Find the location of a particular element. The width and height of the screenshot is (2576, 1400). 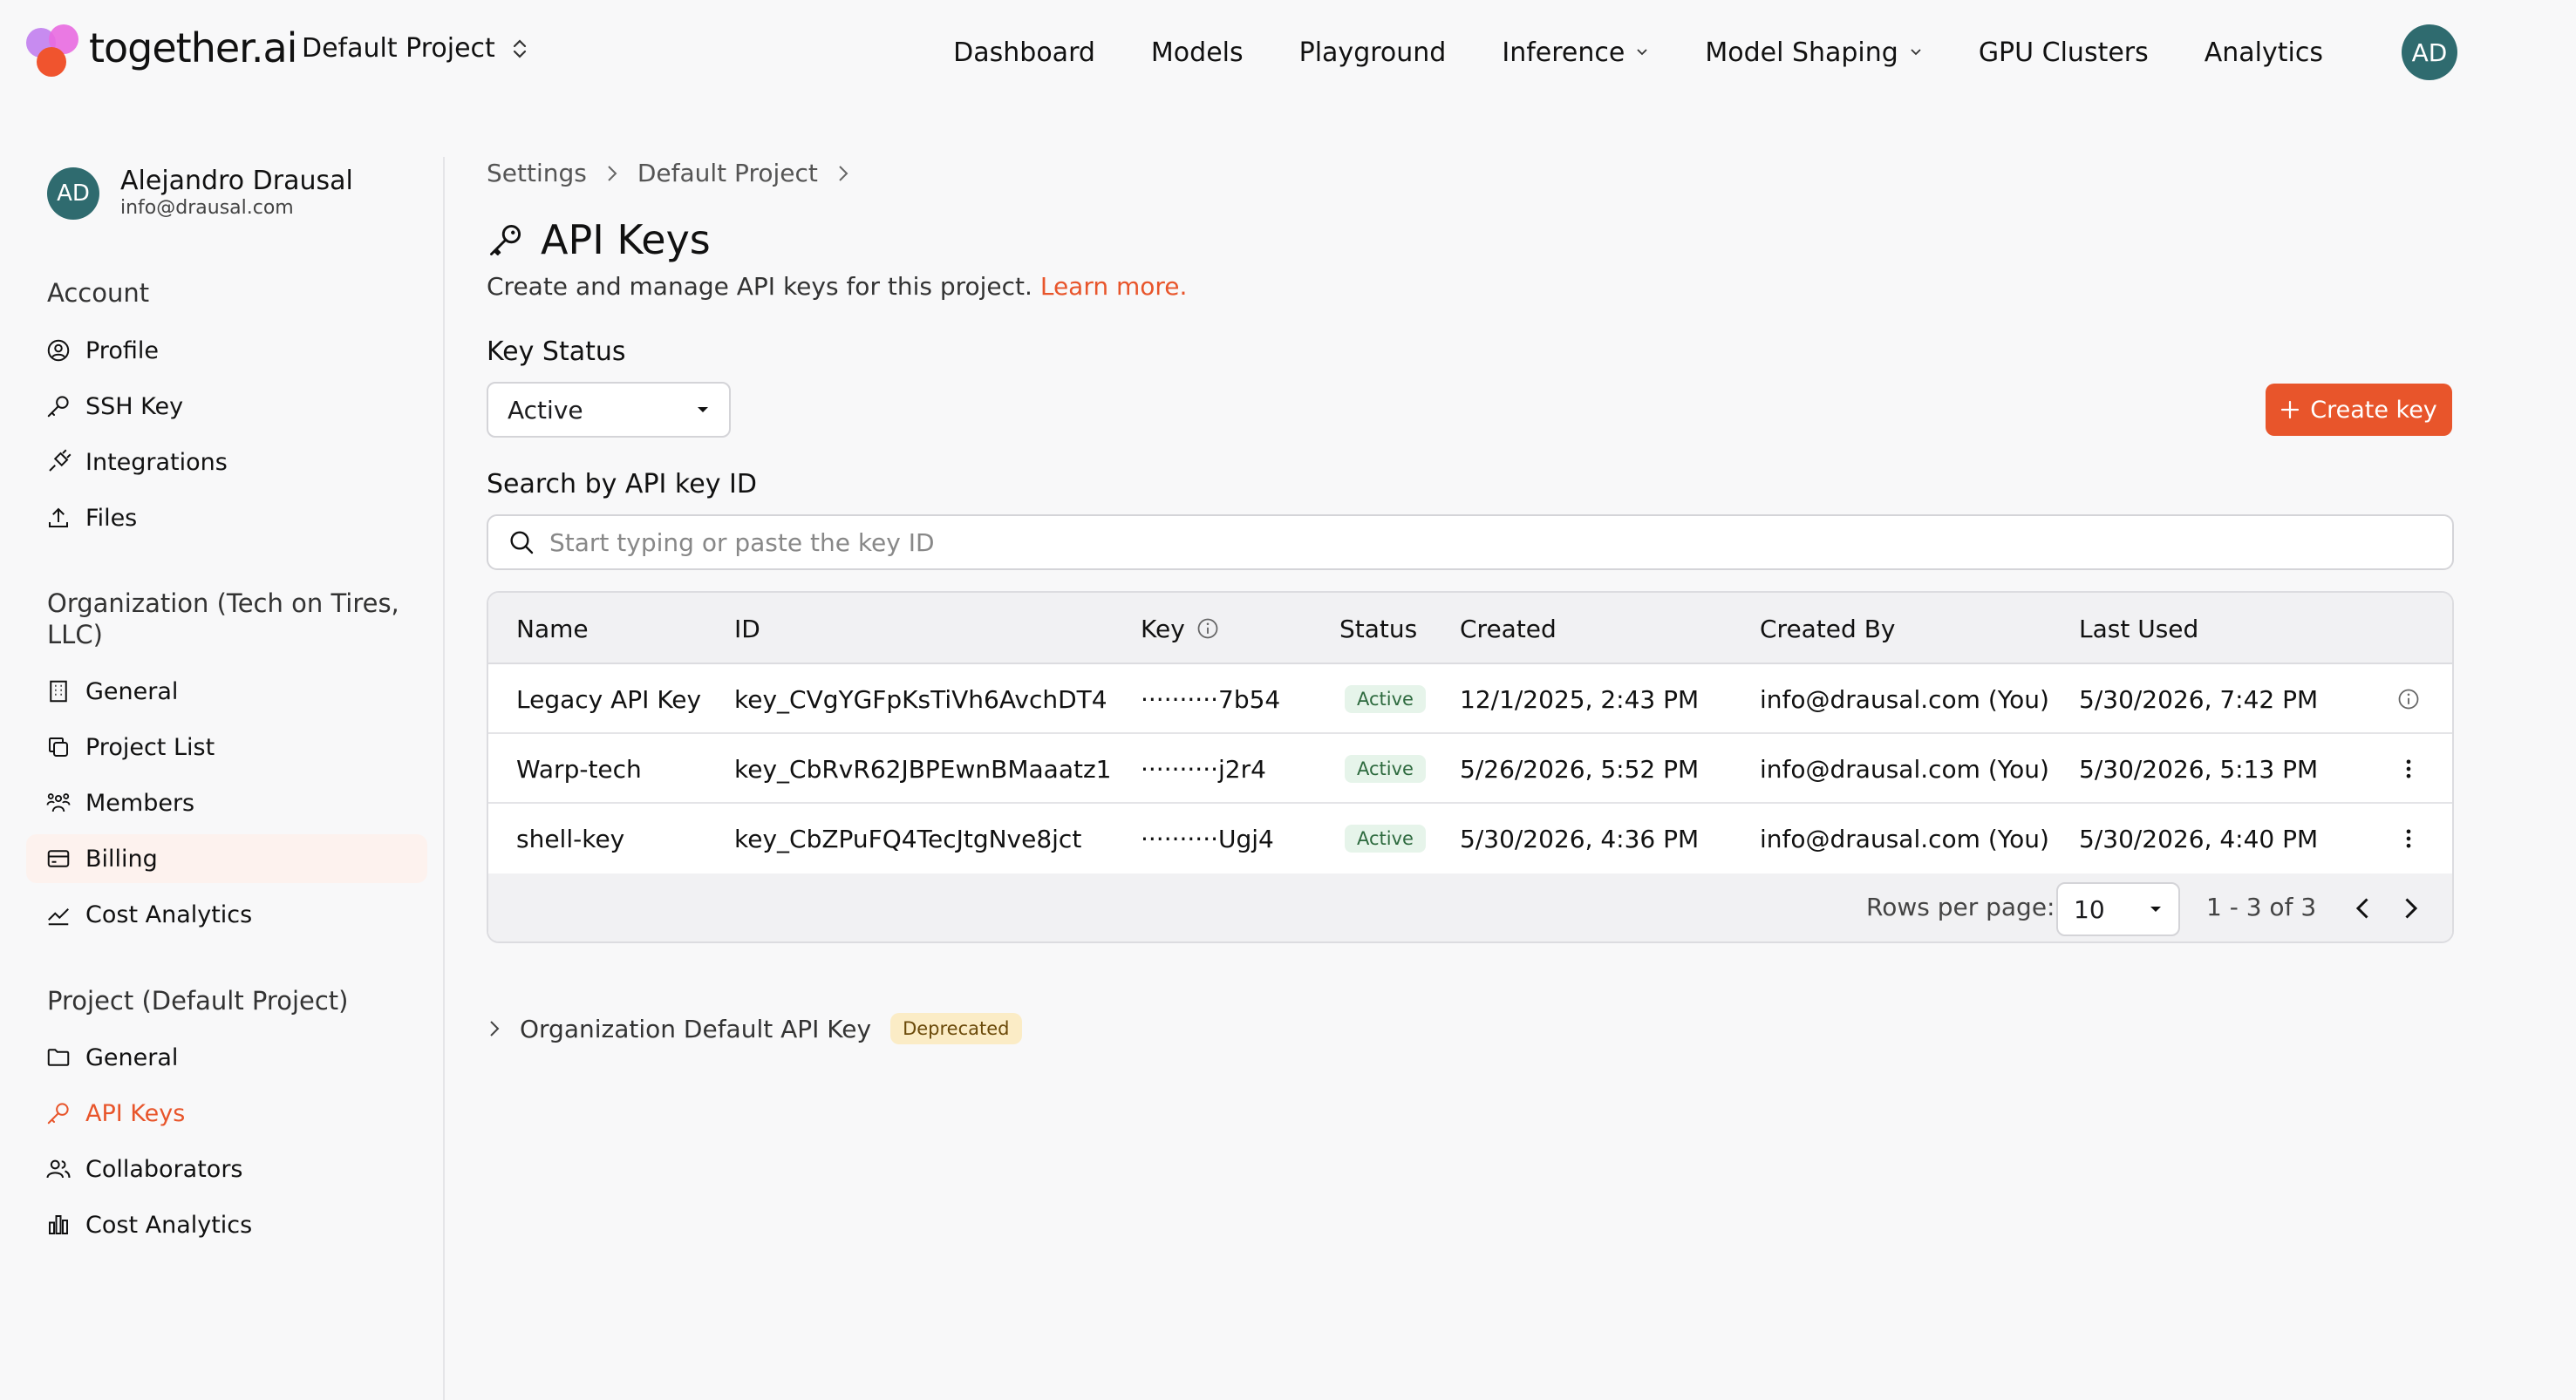

sidebar-item-account-files: Files is located at coordinates (227, 517).